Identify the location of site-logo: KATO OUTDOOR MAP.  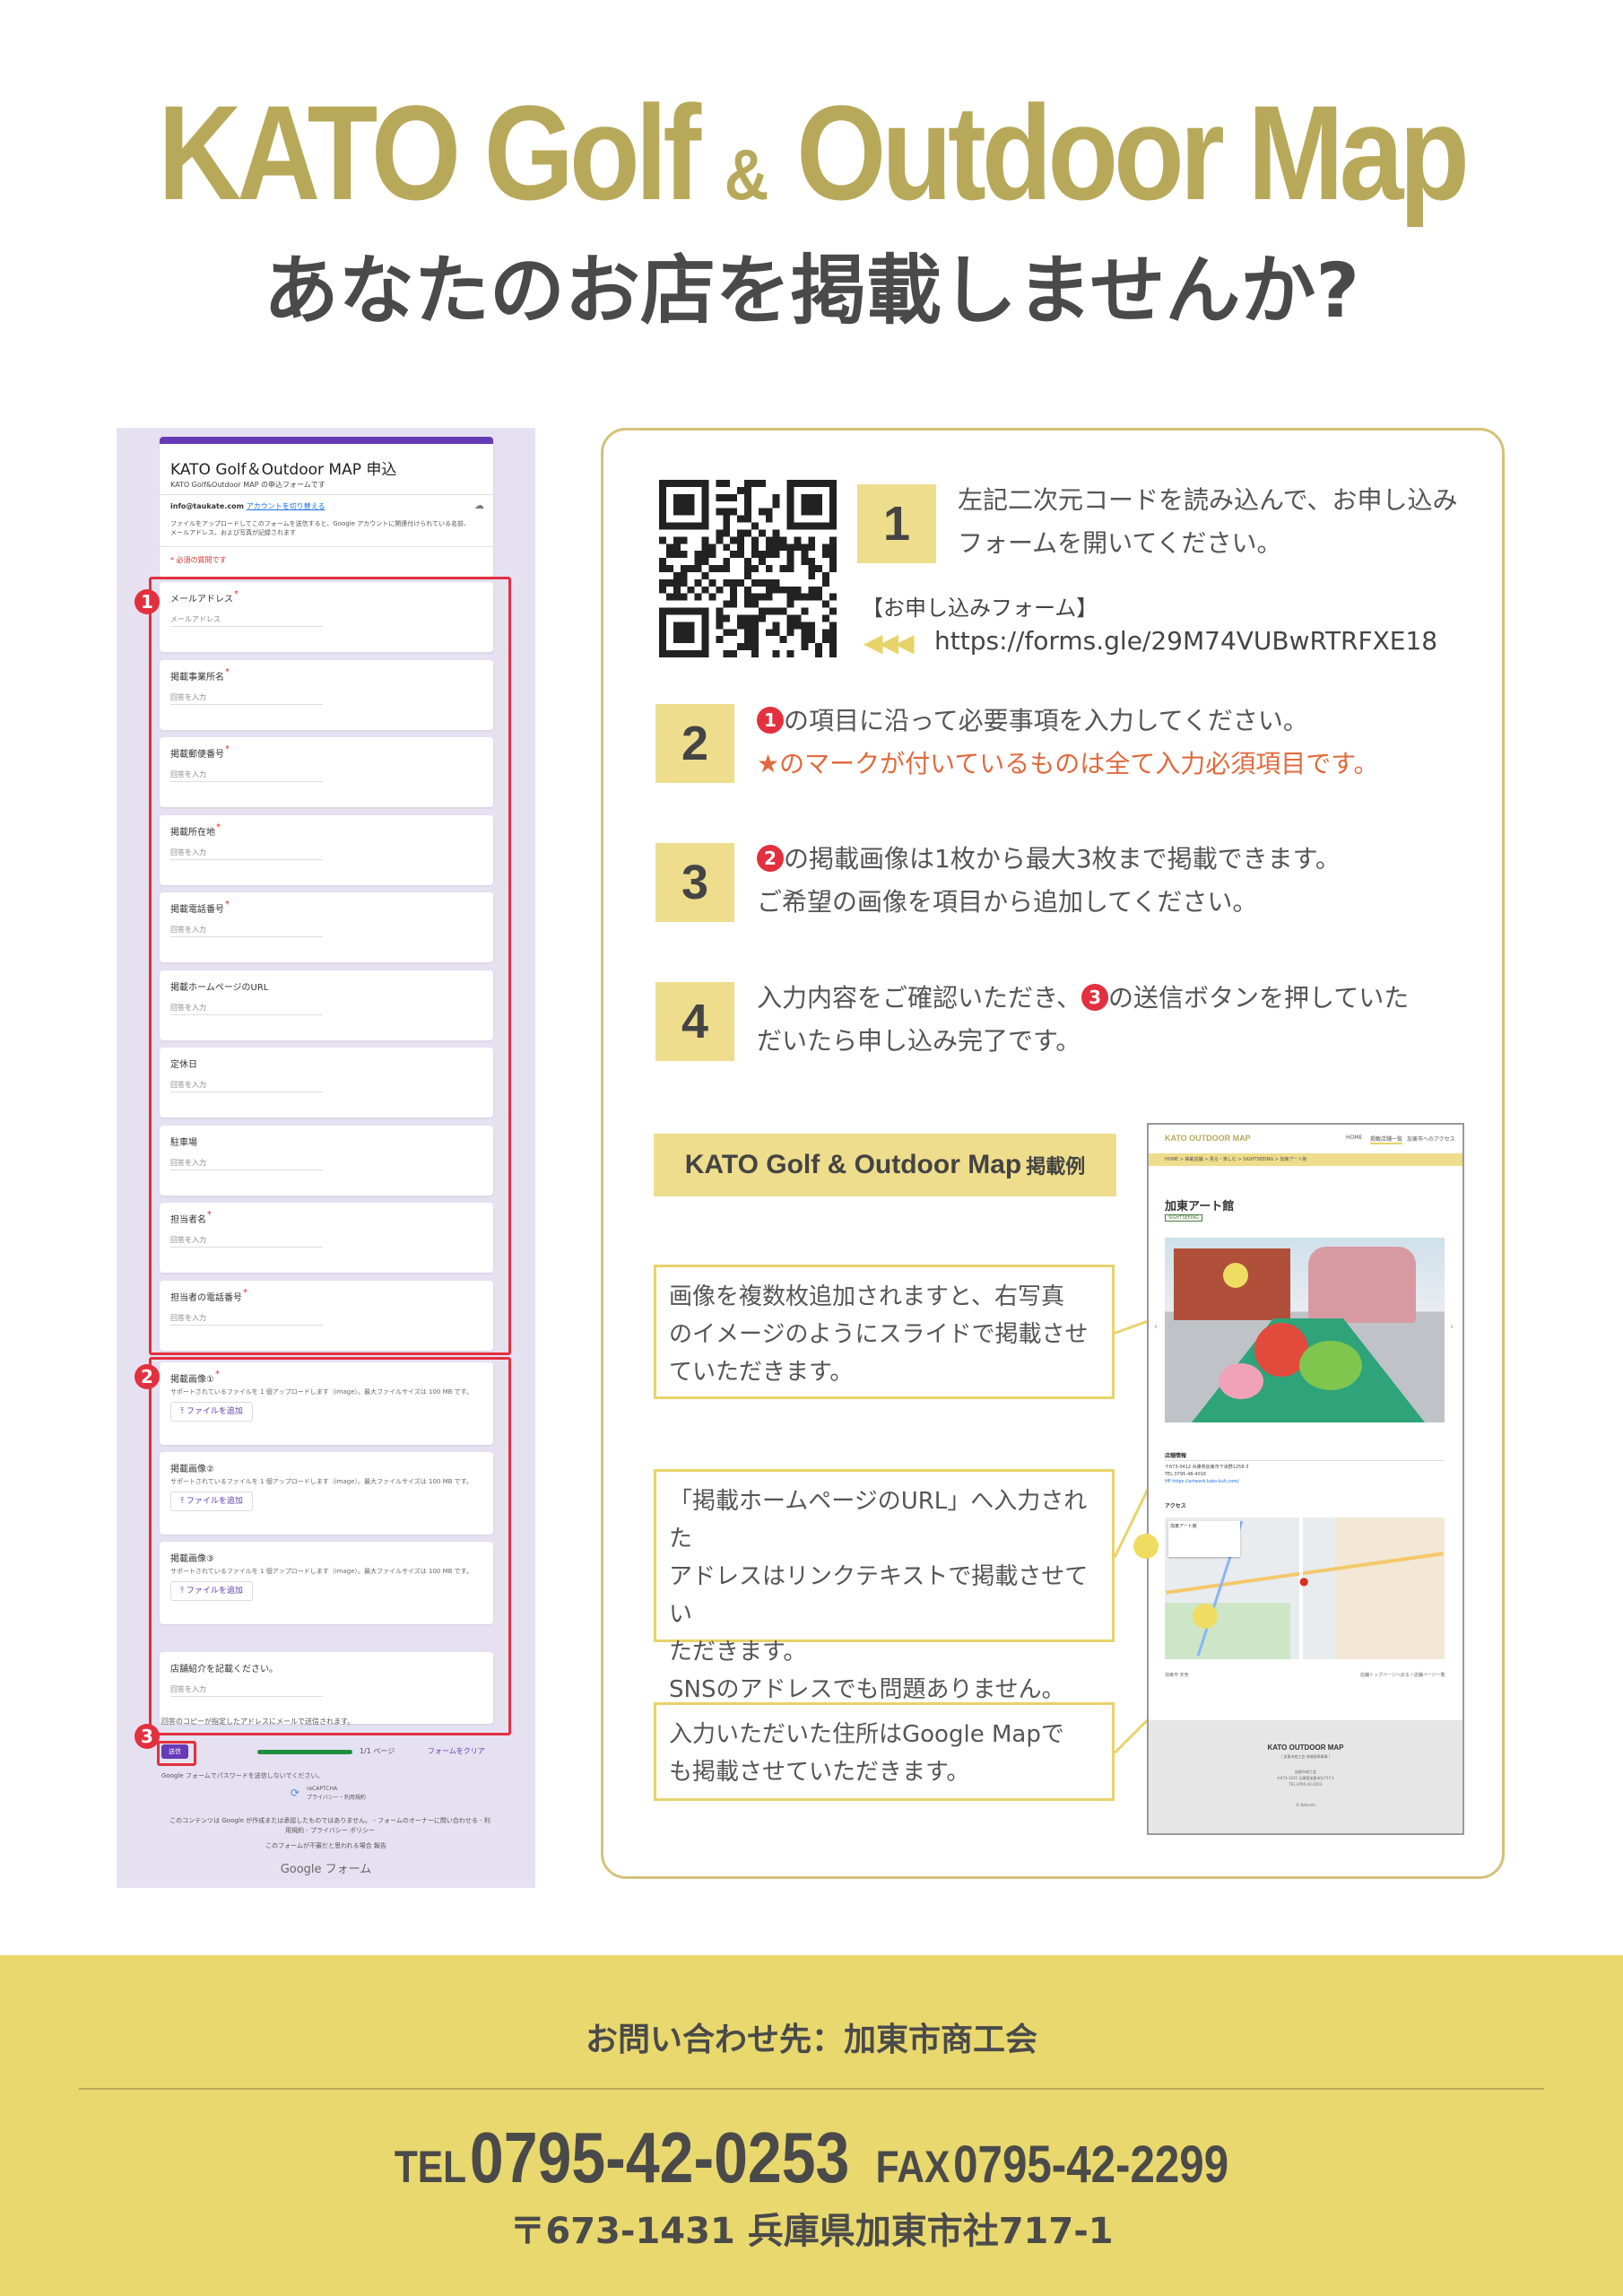
(1208, 1138).